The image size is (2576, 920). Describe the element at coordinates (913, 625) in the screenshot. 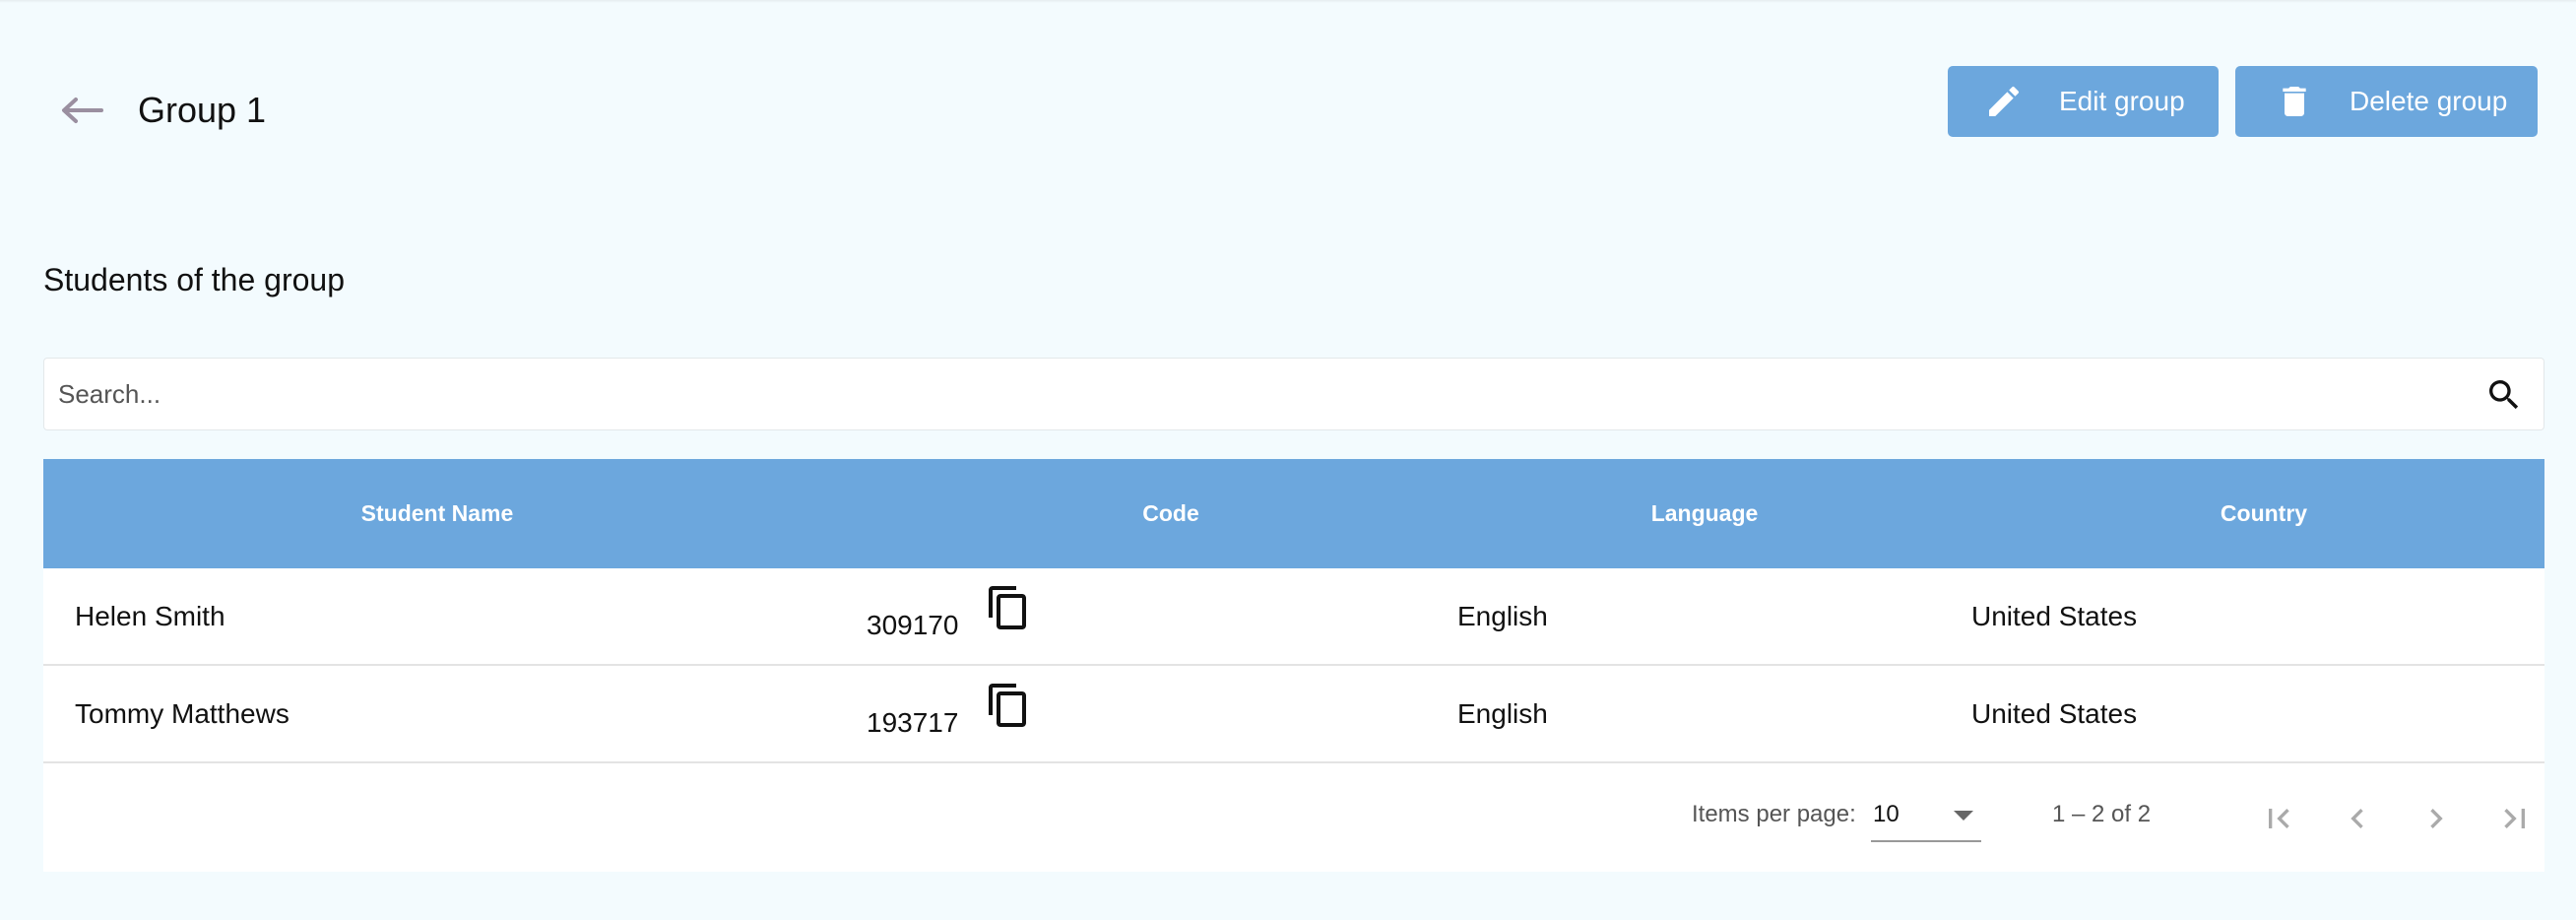

I see `code-cell: 309170` at that location.